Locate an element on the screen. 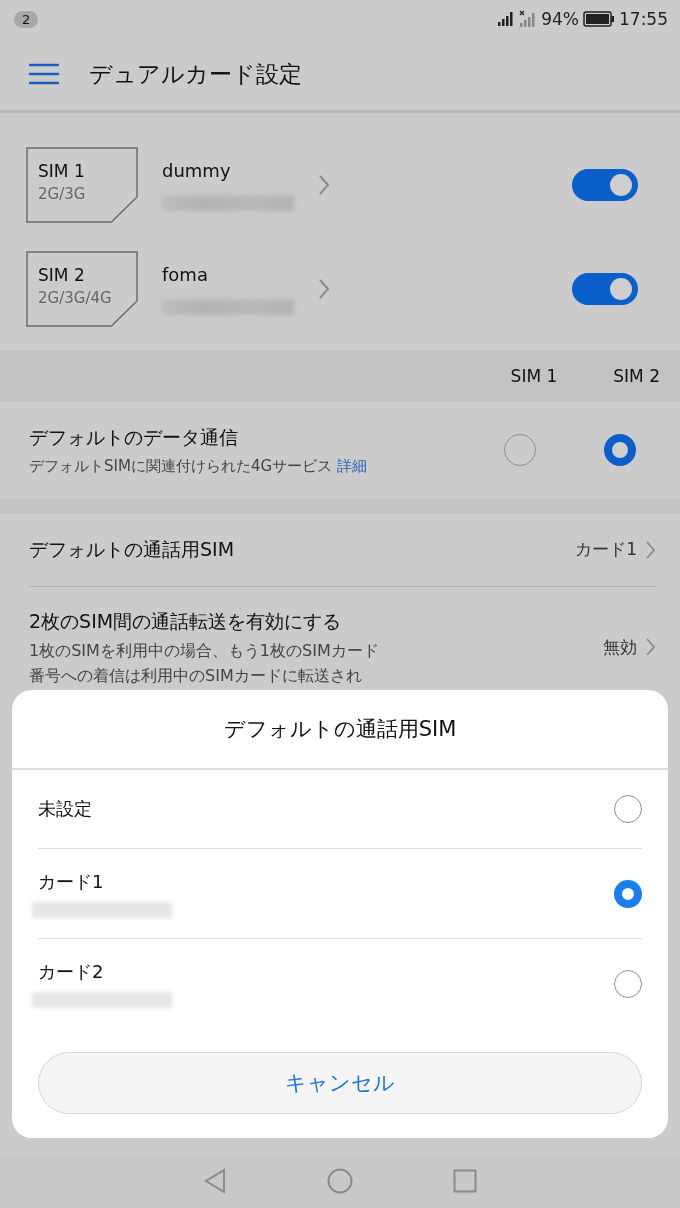 This screenshot has height=1208, width=680. battery-percent: 94% is located at coordinates (560, 19).